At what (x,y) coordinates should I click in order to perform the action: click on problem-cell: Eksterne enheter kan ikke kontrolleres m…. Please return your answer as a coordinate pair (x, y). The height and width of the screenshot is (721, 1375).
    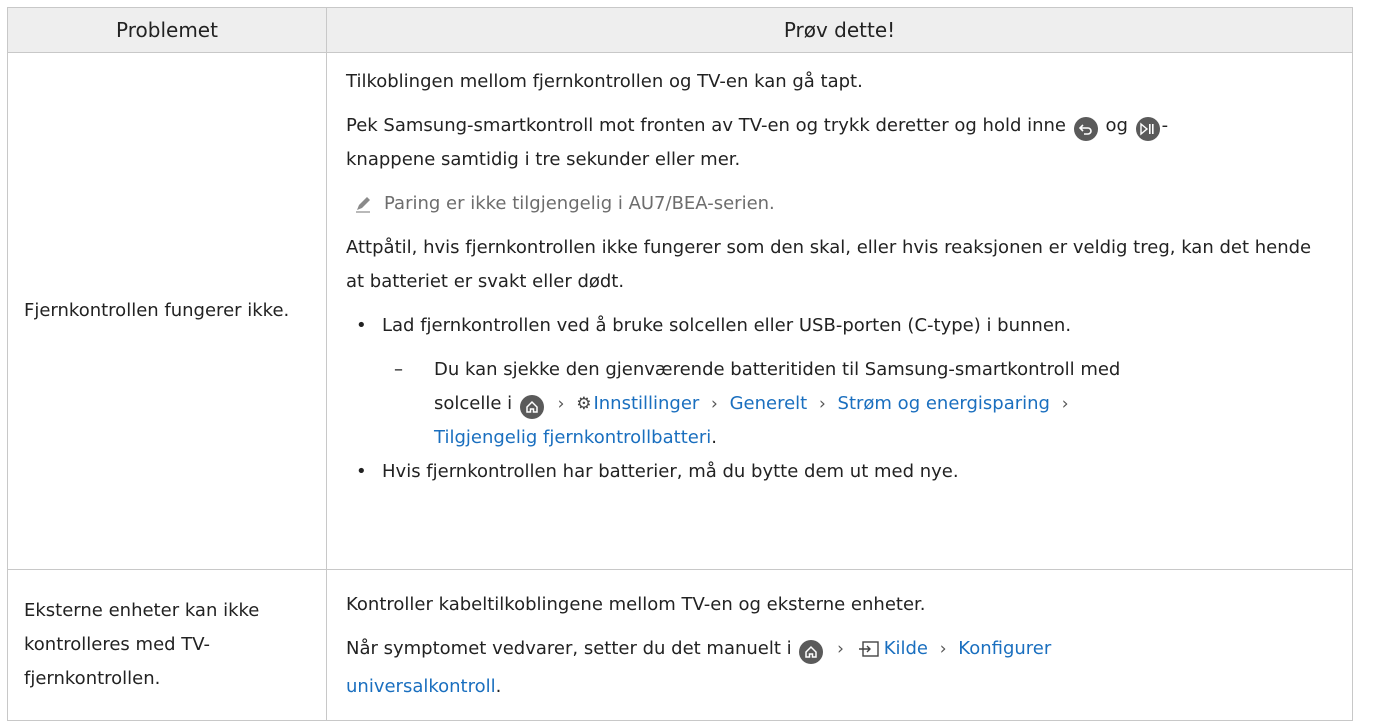
    Looking at the image, I should click on (167, 645).